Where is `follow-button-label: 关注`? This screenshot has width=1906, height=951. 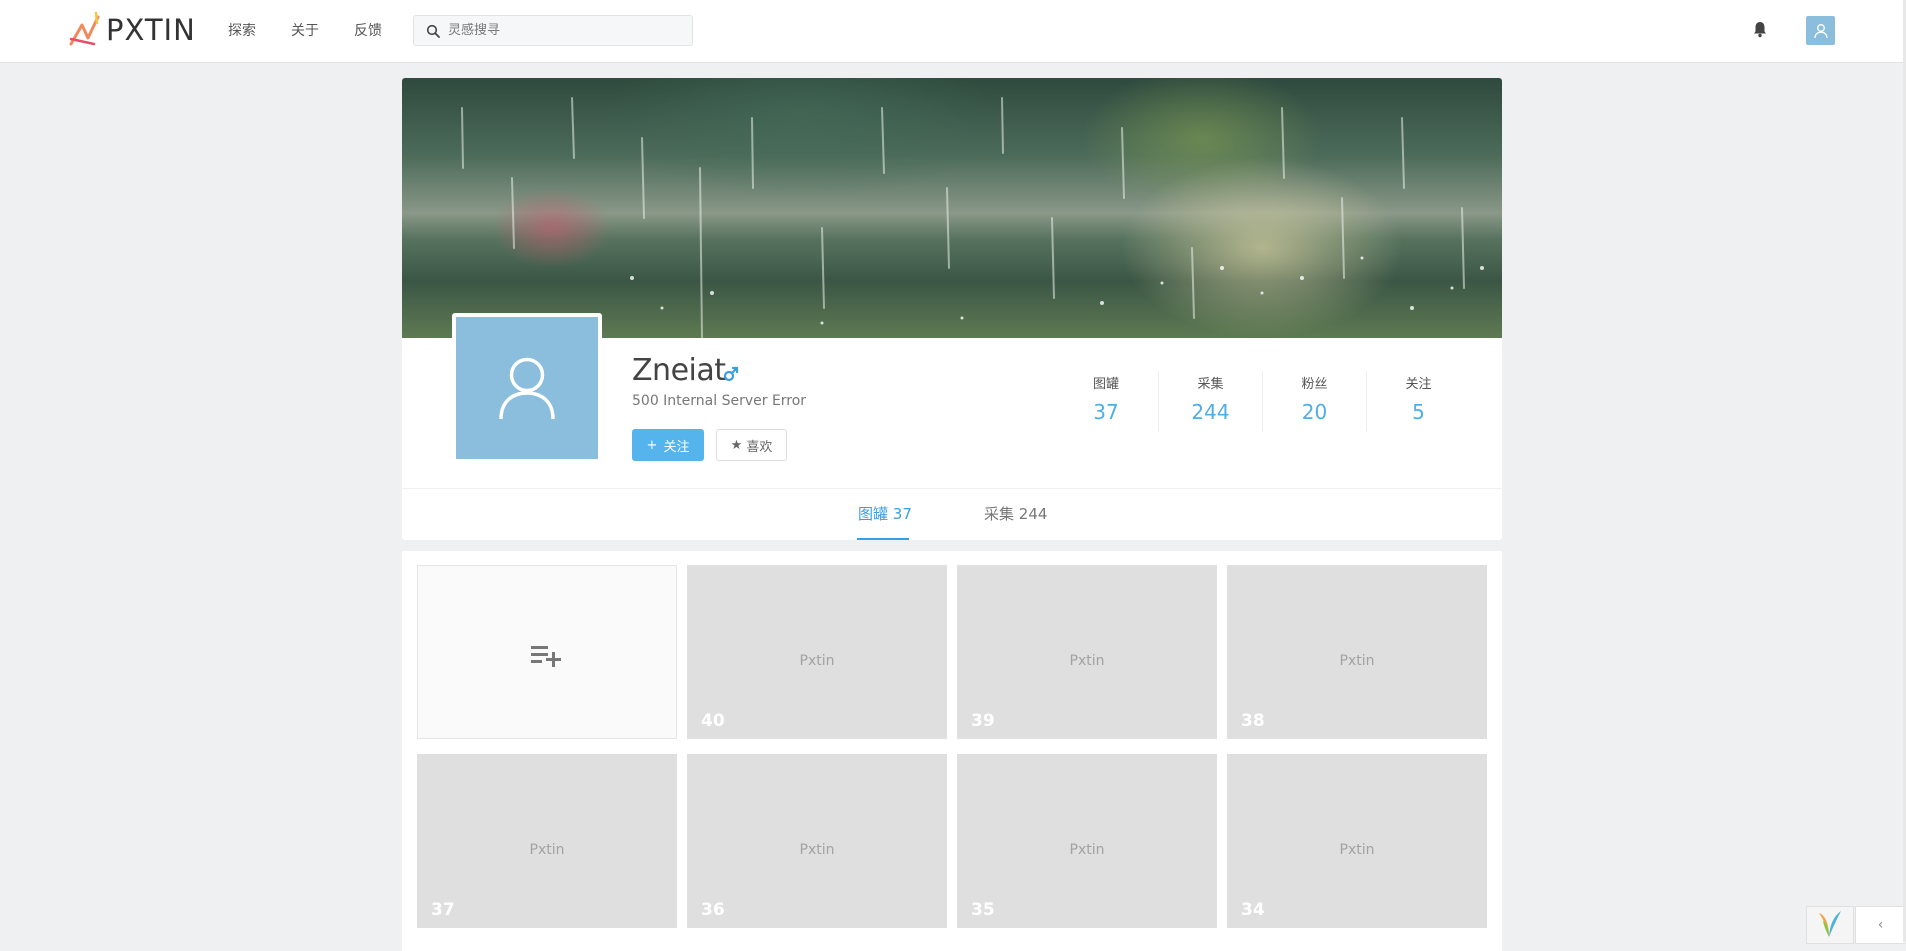 follow-button-label: 关注 is located at coordinates (676, 447).